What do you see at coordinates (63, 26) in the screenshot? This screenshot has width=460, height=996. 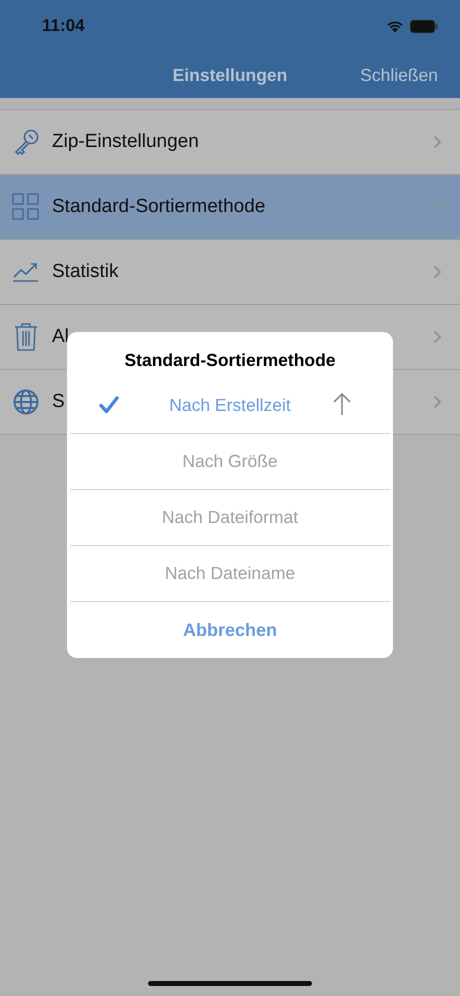 I see `status-time: 11:04` at bounding box center [63, 26].